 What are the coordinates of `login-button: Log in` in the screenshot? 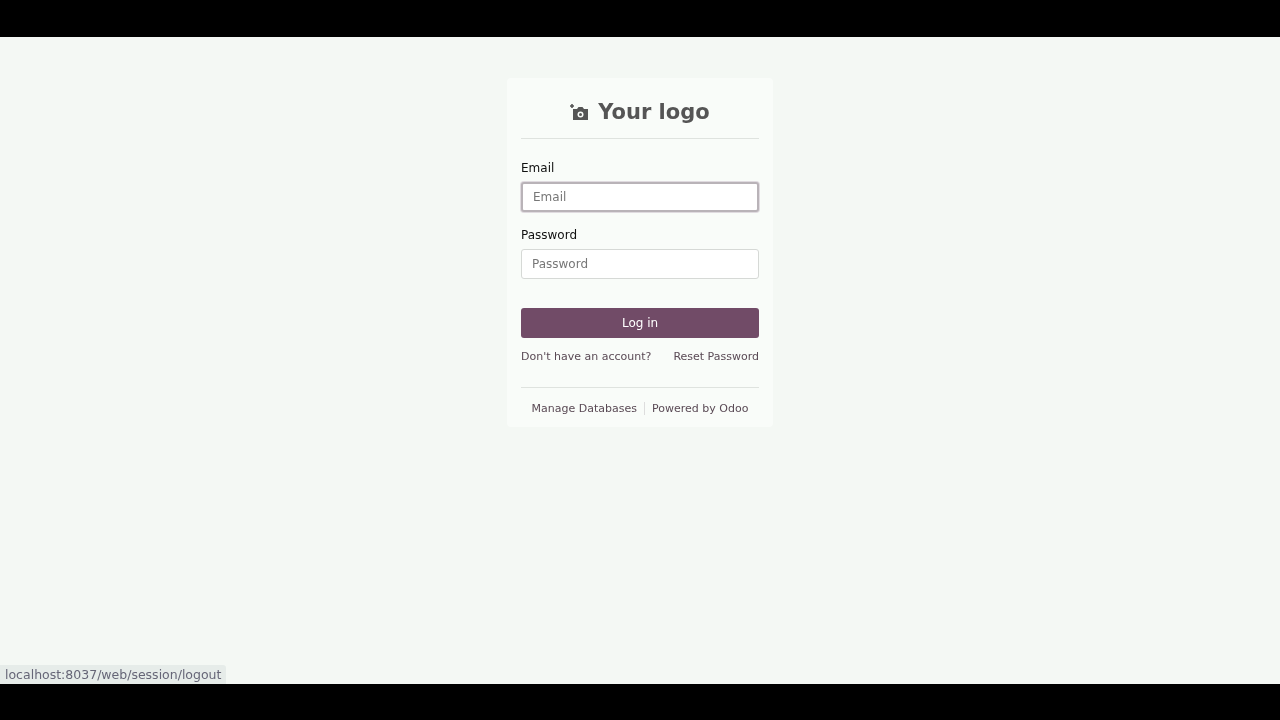 It's located at (640, 323).